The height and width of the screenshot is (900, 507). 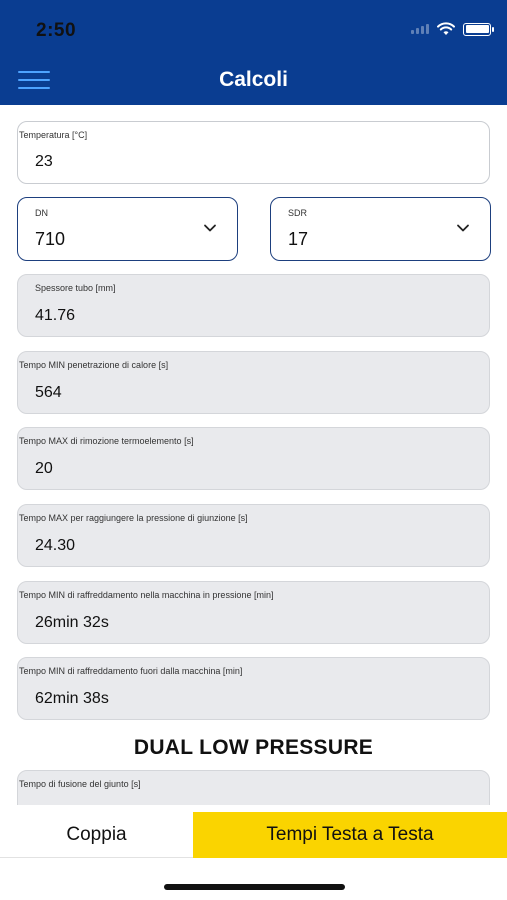 What do you see at coordinates (96, 835) in the screenshot?
I see `tab-coppia: Coppia` at bounding box center [96, 835].